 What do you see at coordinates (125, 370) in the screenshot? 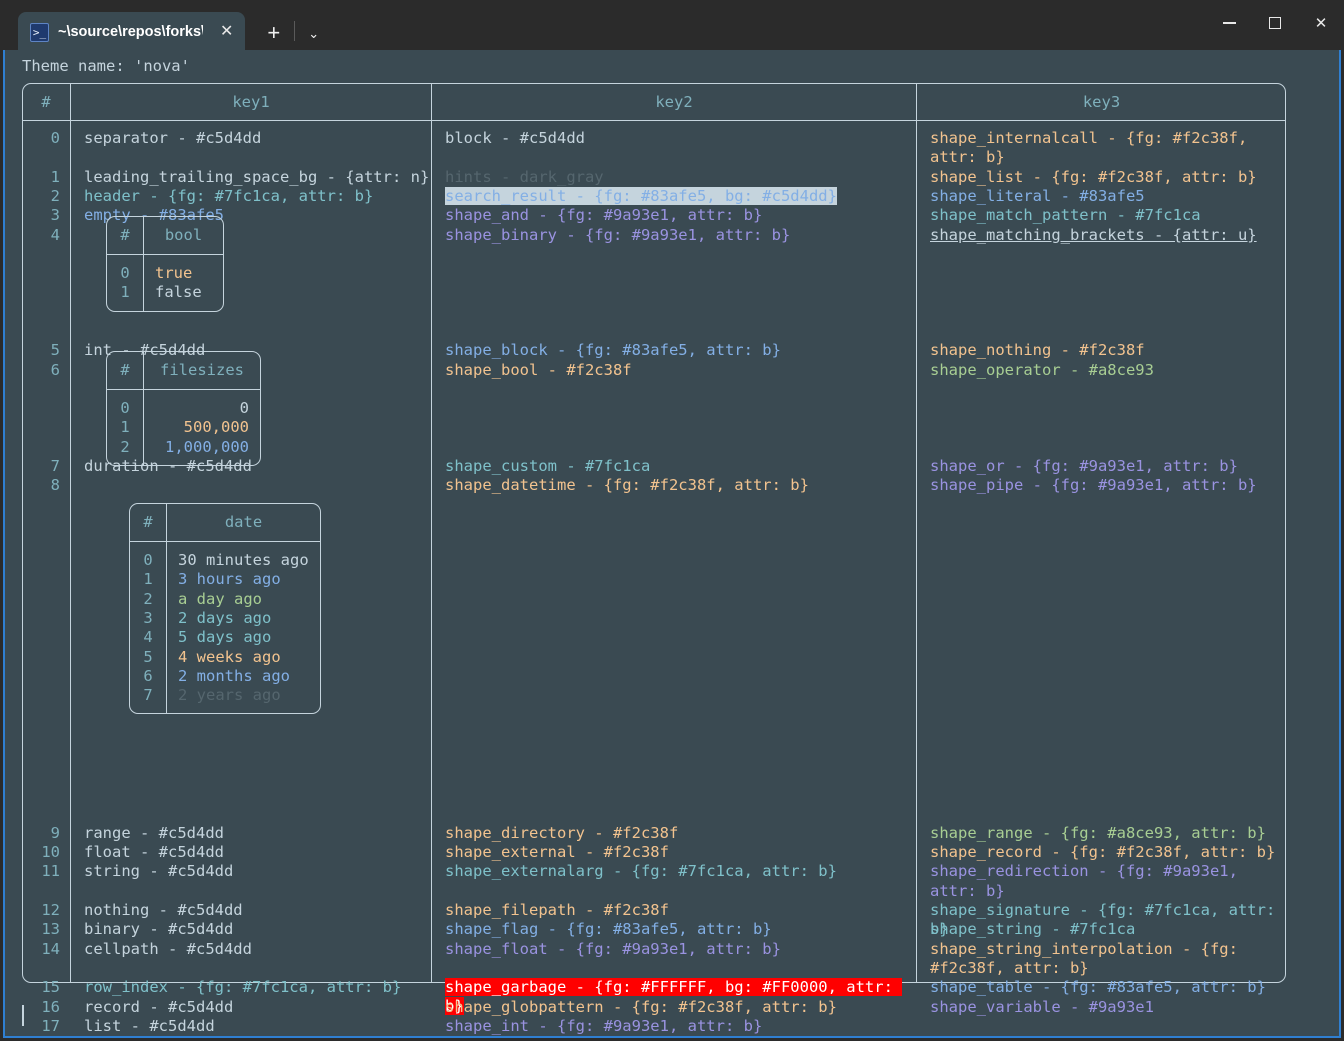
I see `nested-header-index: #` at bounding box center [125, 370].